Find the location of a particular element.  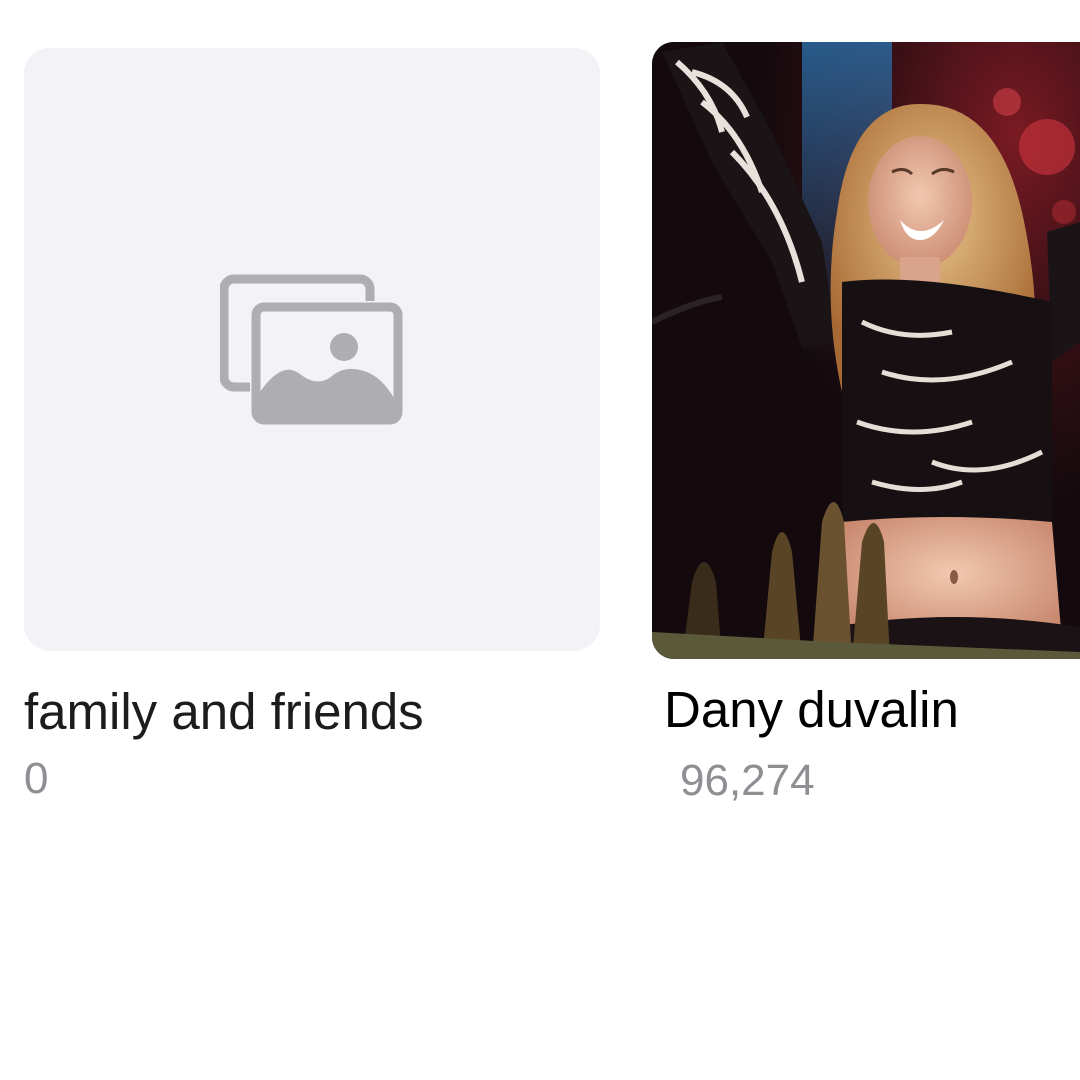

album-photo-count: 0 is located at coordinates (36, 778).